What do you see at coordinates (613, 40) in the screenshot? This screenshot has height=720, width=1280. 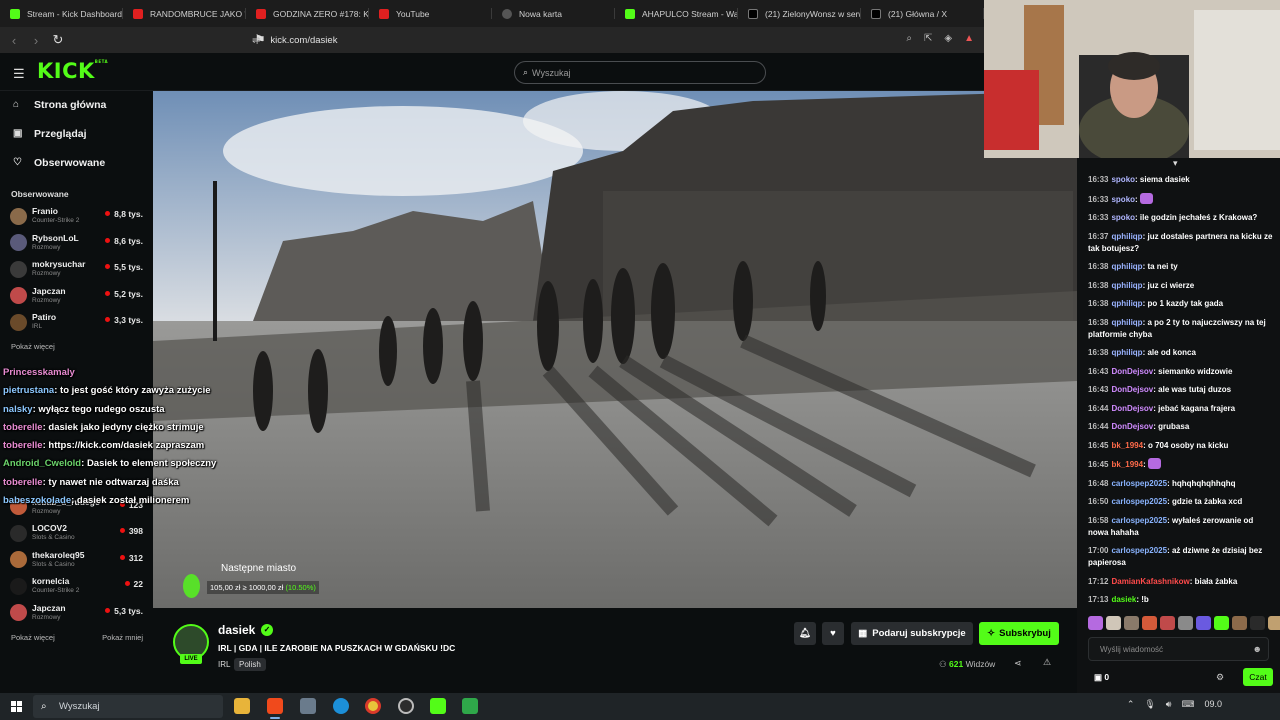 I see `address-bar: ⇌ kick.com/dasiek` at bounding box center [613, 40].